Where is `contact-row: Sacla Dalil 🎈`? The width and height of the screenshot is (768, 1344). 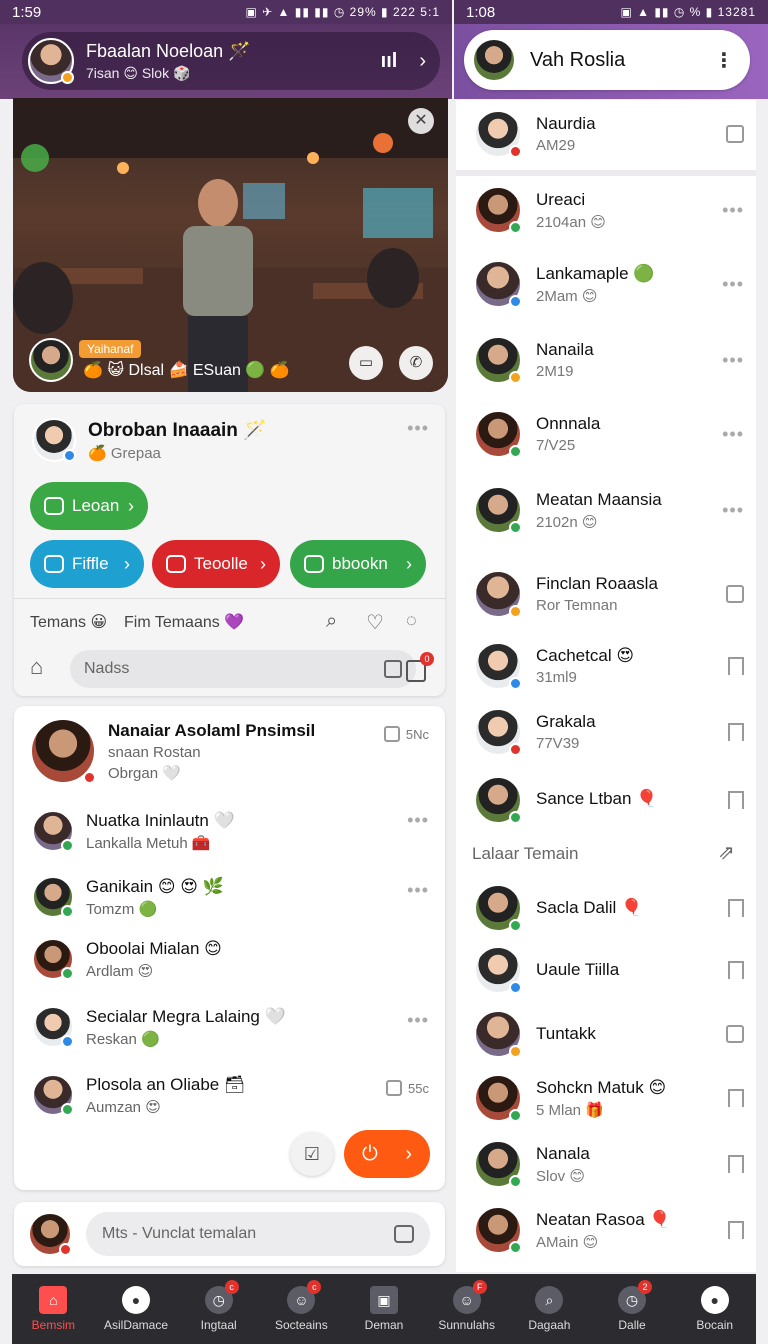
contact-row: Sacla Dalil 🎈 is located at coordinates (609, 908).